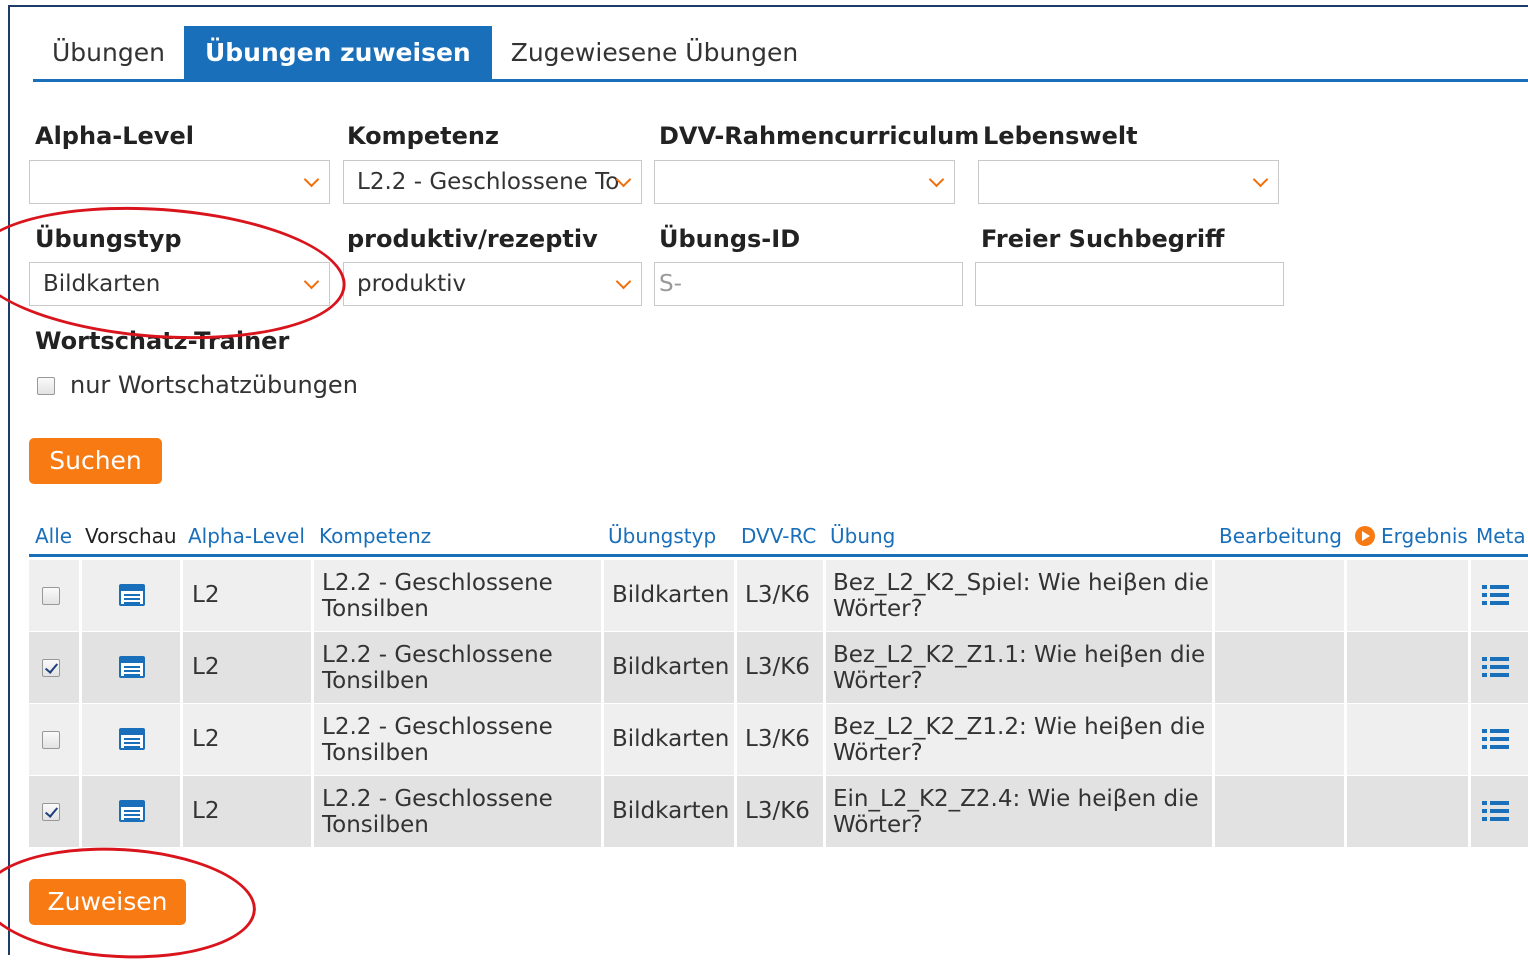 The width and height of the screenshot is (1528, 965). Describe the element at coordinates (1365, 536) in the screenshot. I see `play-icon` at that location.